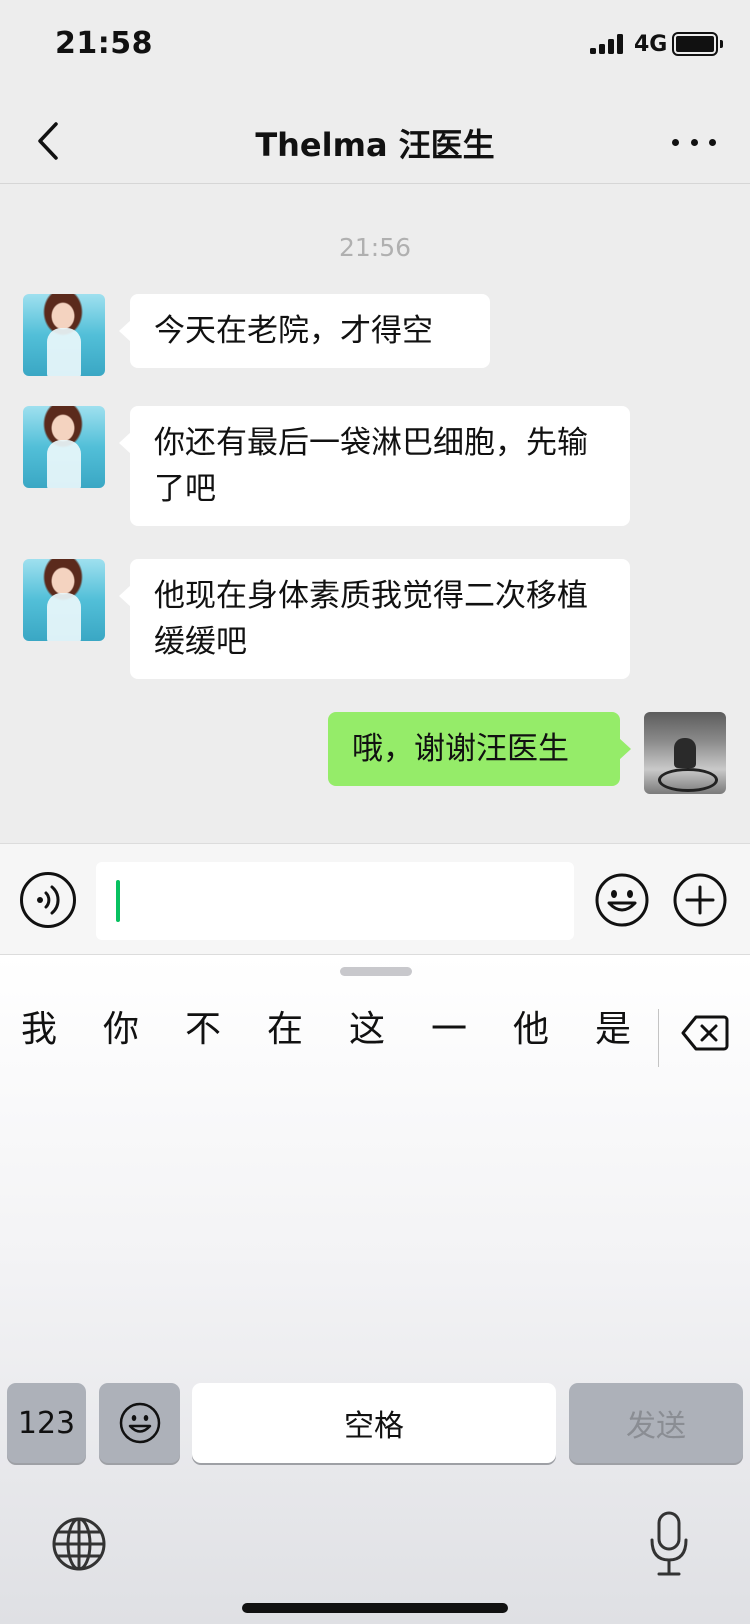 This screenshot has height=1624, width=750. I want to click on send-key: 发送, so click(656, 1423).